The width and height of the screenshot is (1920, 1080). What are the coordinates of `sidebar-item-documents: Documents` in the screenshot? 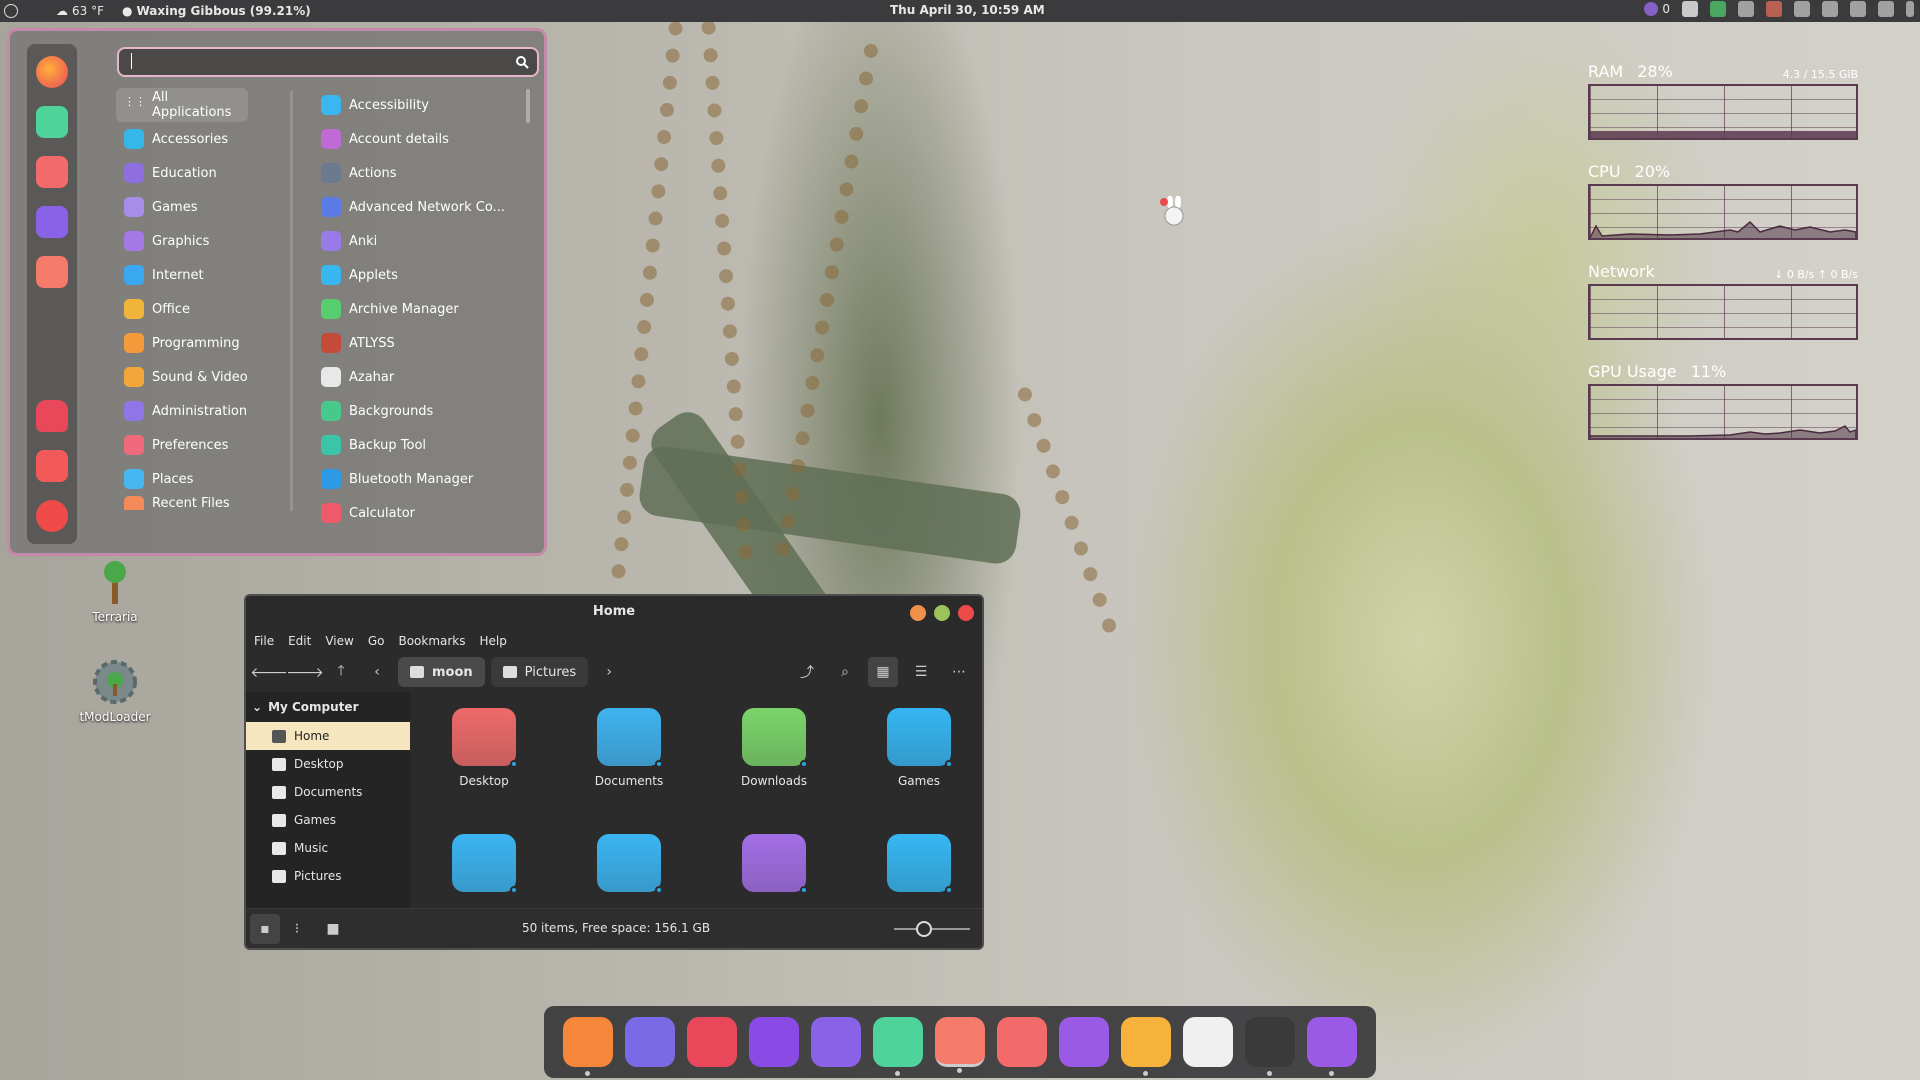 It's located at (328, 792).